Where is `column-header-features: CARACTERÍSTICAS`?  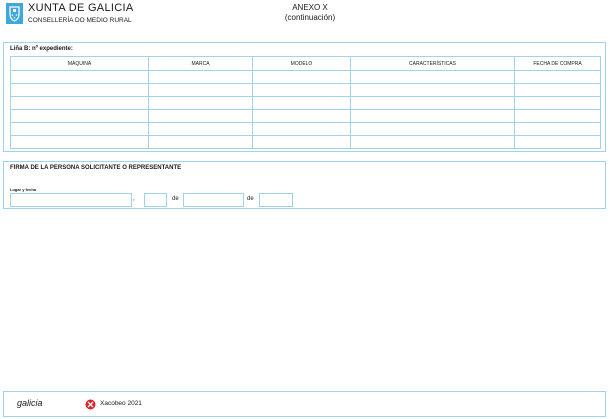 column-header-features: CARACTERÍSTICAS is located at coordinates (432, 63).